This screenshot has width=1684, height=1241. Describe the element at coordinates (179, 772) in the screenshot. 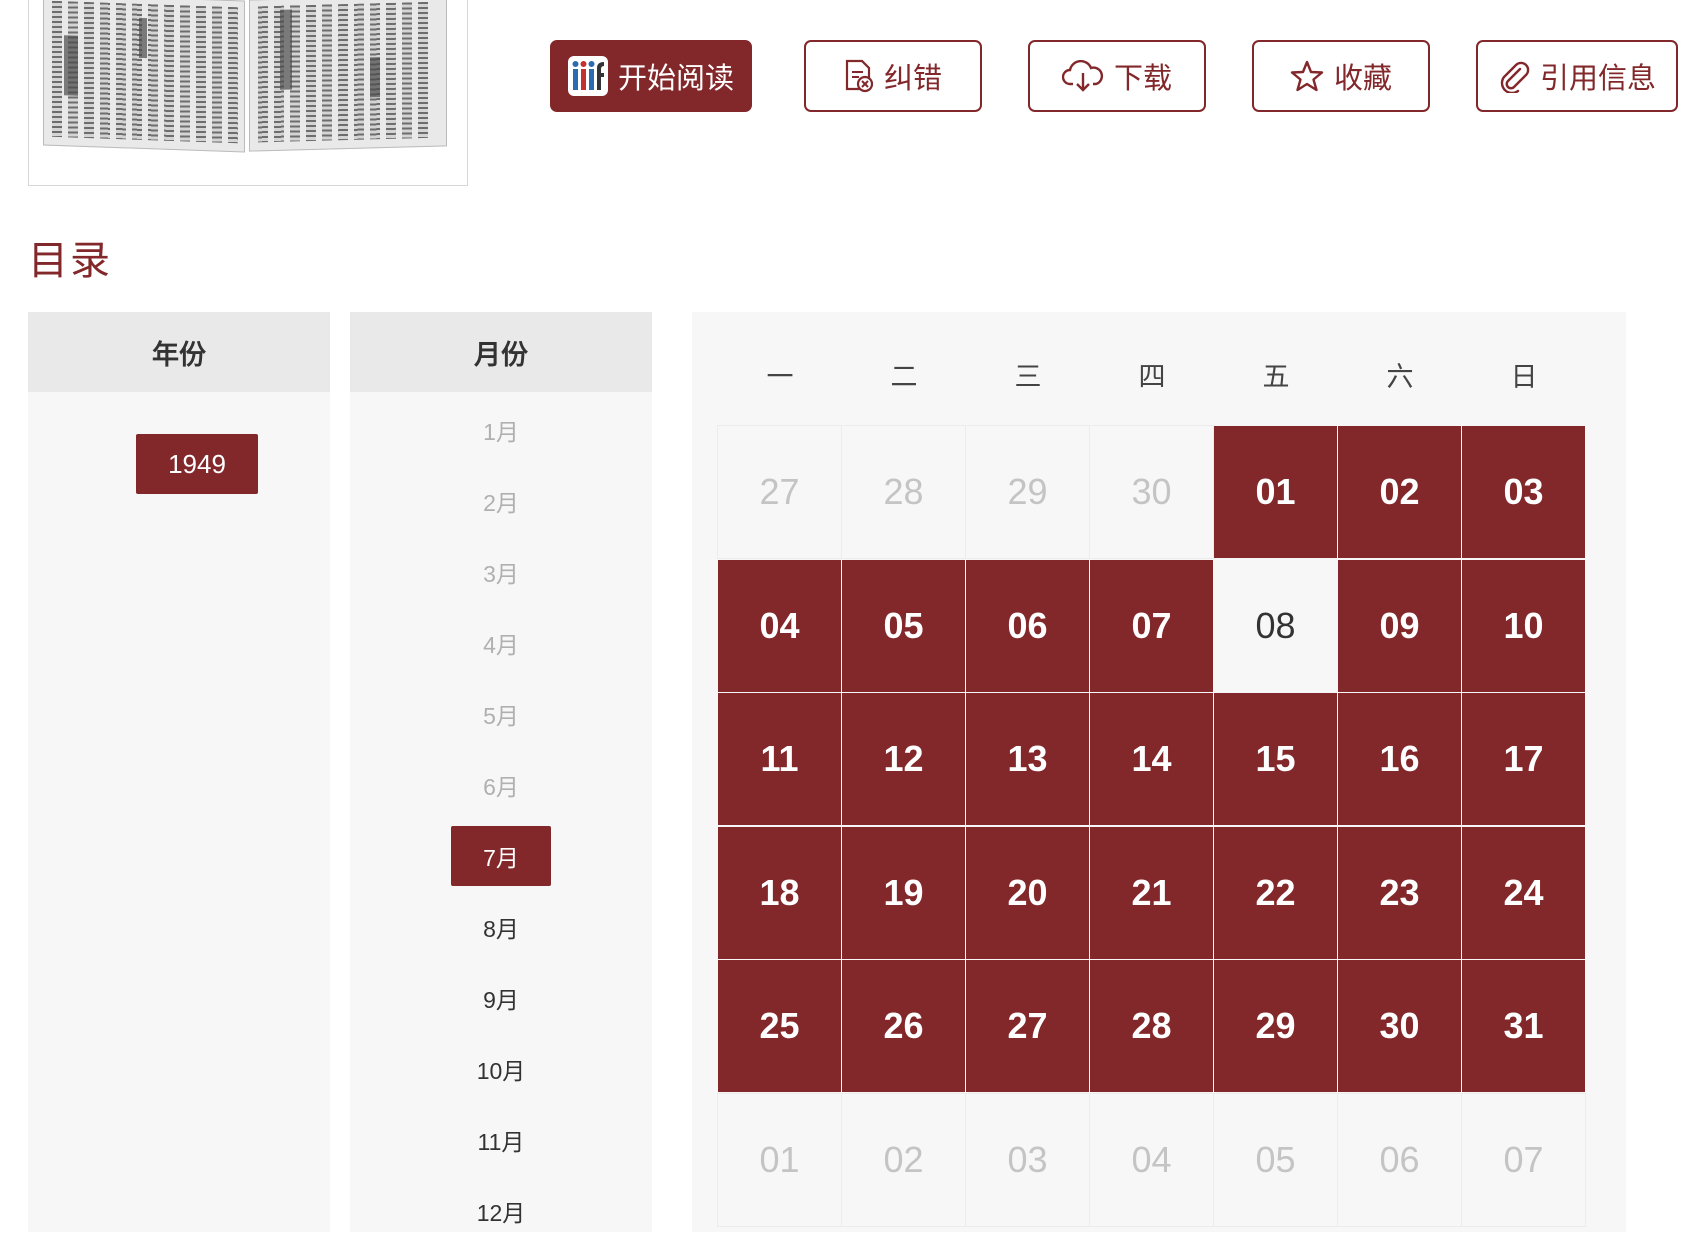

I see `year-panel: 年份 1949` at that location.